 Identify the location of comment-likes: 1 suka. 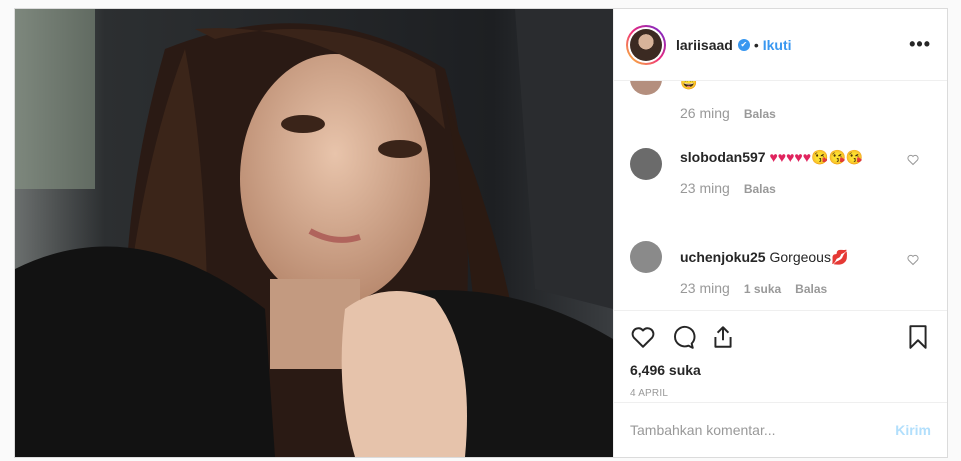
(762, 289).